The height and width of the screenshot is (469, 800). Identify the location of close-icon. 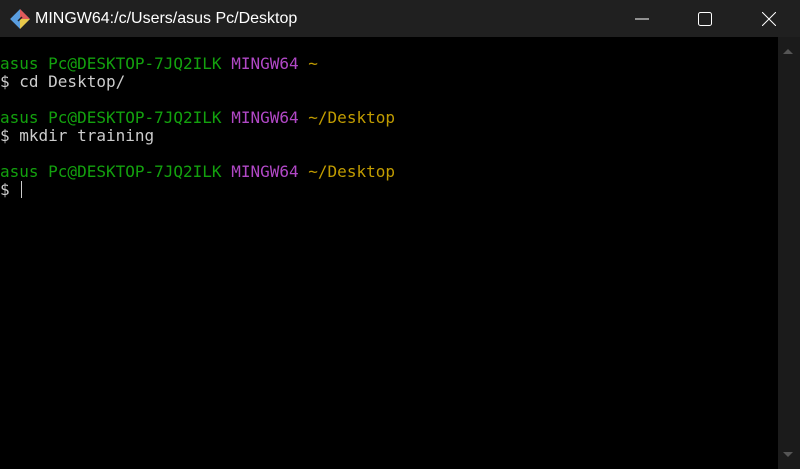
(769, 18).